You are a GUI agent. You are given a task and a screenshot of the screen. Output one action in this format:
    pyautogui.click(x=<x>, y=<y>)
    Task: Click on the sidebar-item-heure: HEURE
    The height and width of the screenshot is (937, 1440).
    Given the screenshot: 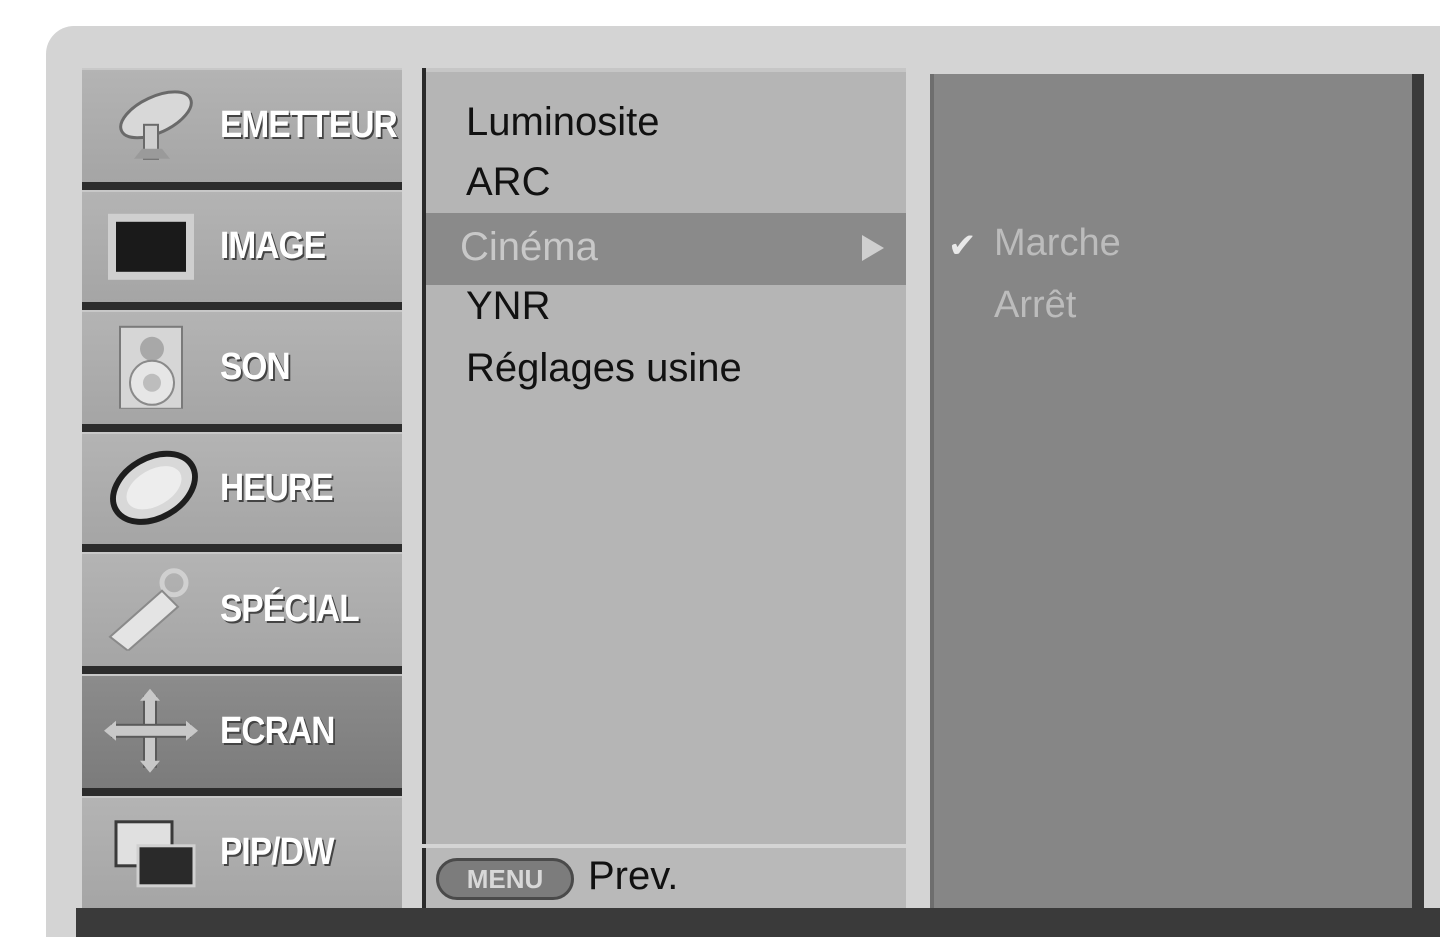 What is the action you would take?
    pyautogui.click(x=242, y=492)
    